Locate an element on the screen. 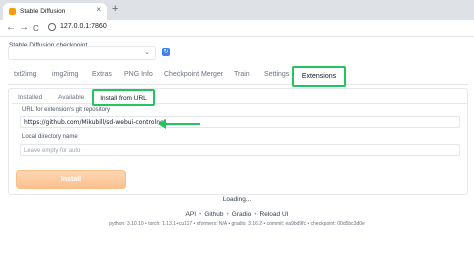 The height and width of the screenshot is (270, 474). forward-icon: → is located at coordinates (24, 28).